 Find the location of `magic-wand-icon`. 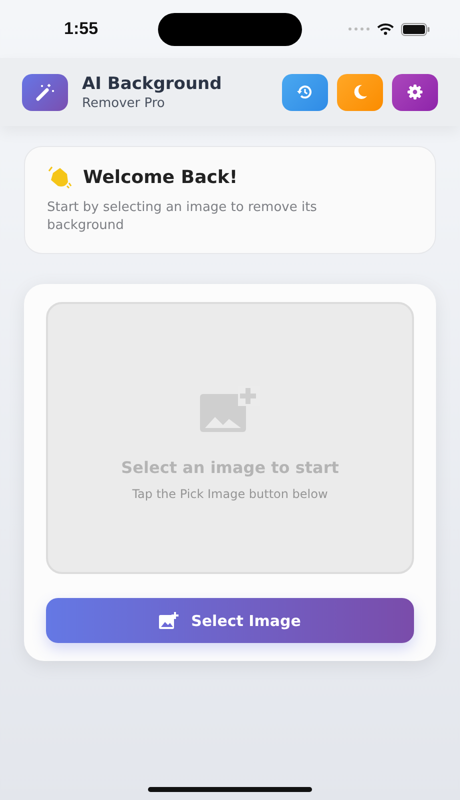

magic-wand-icon is located at coordinates (45, 92).